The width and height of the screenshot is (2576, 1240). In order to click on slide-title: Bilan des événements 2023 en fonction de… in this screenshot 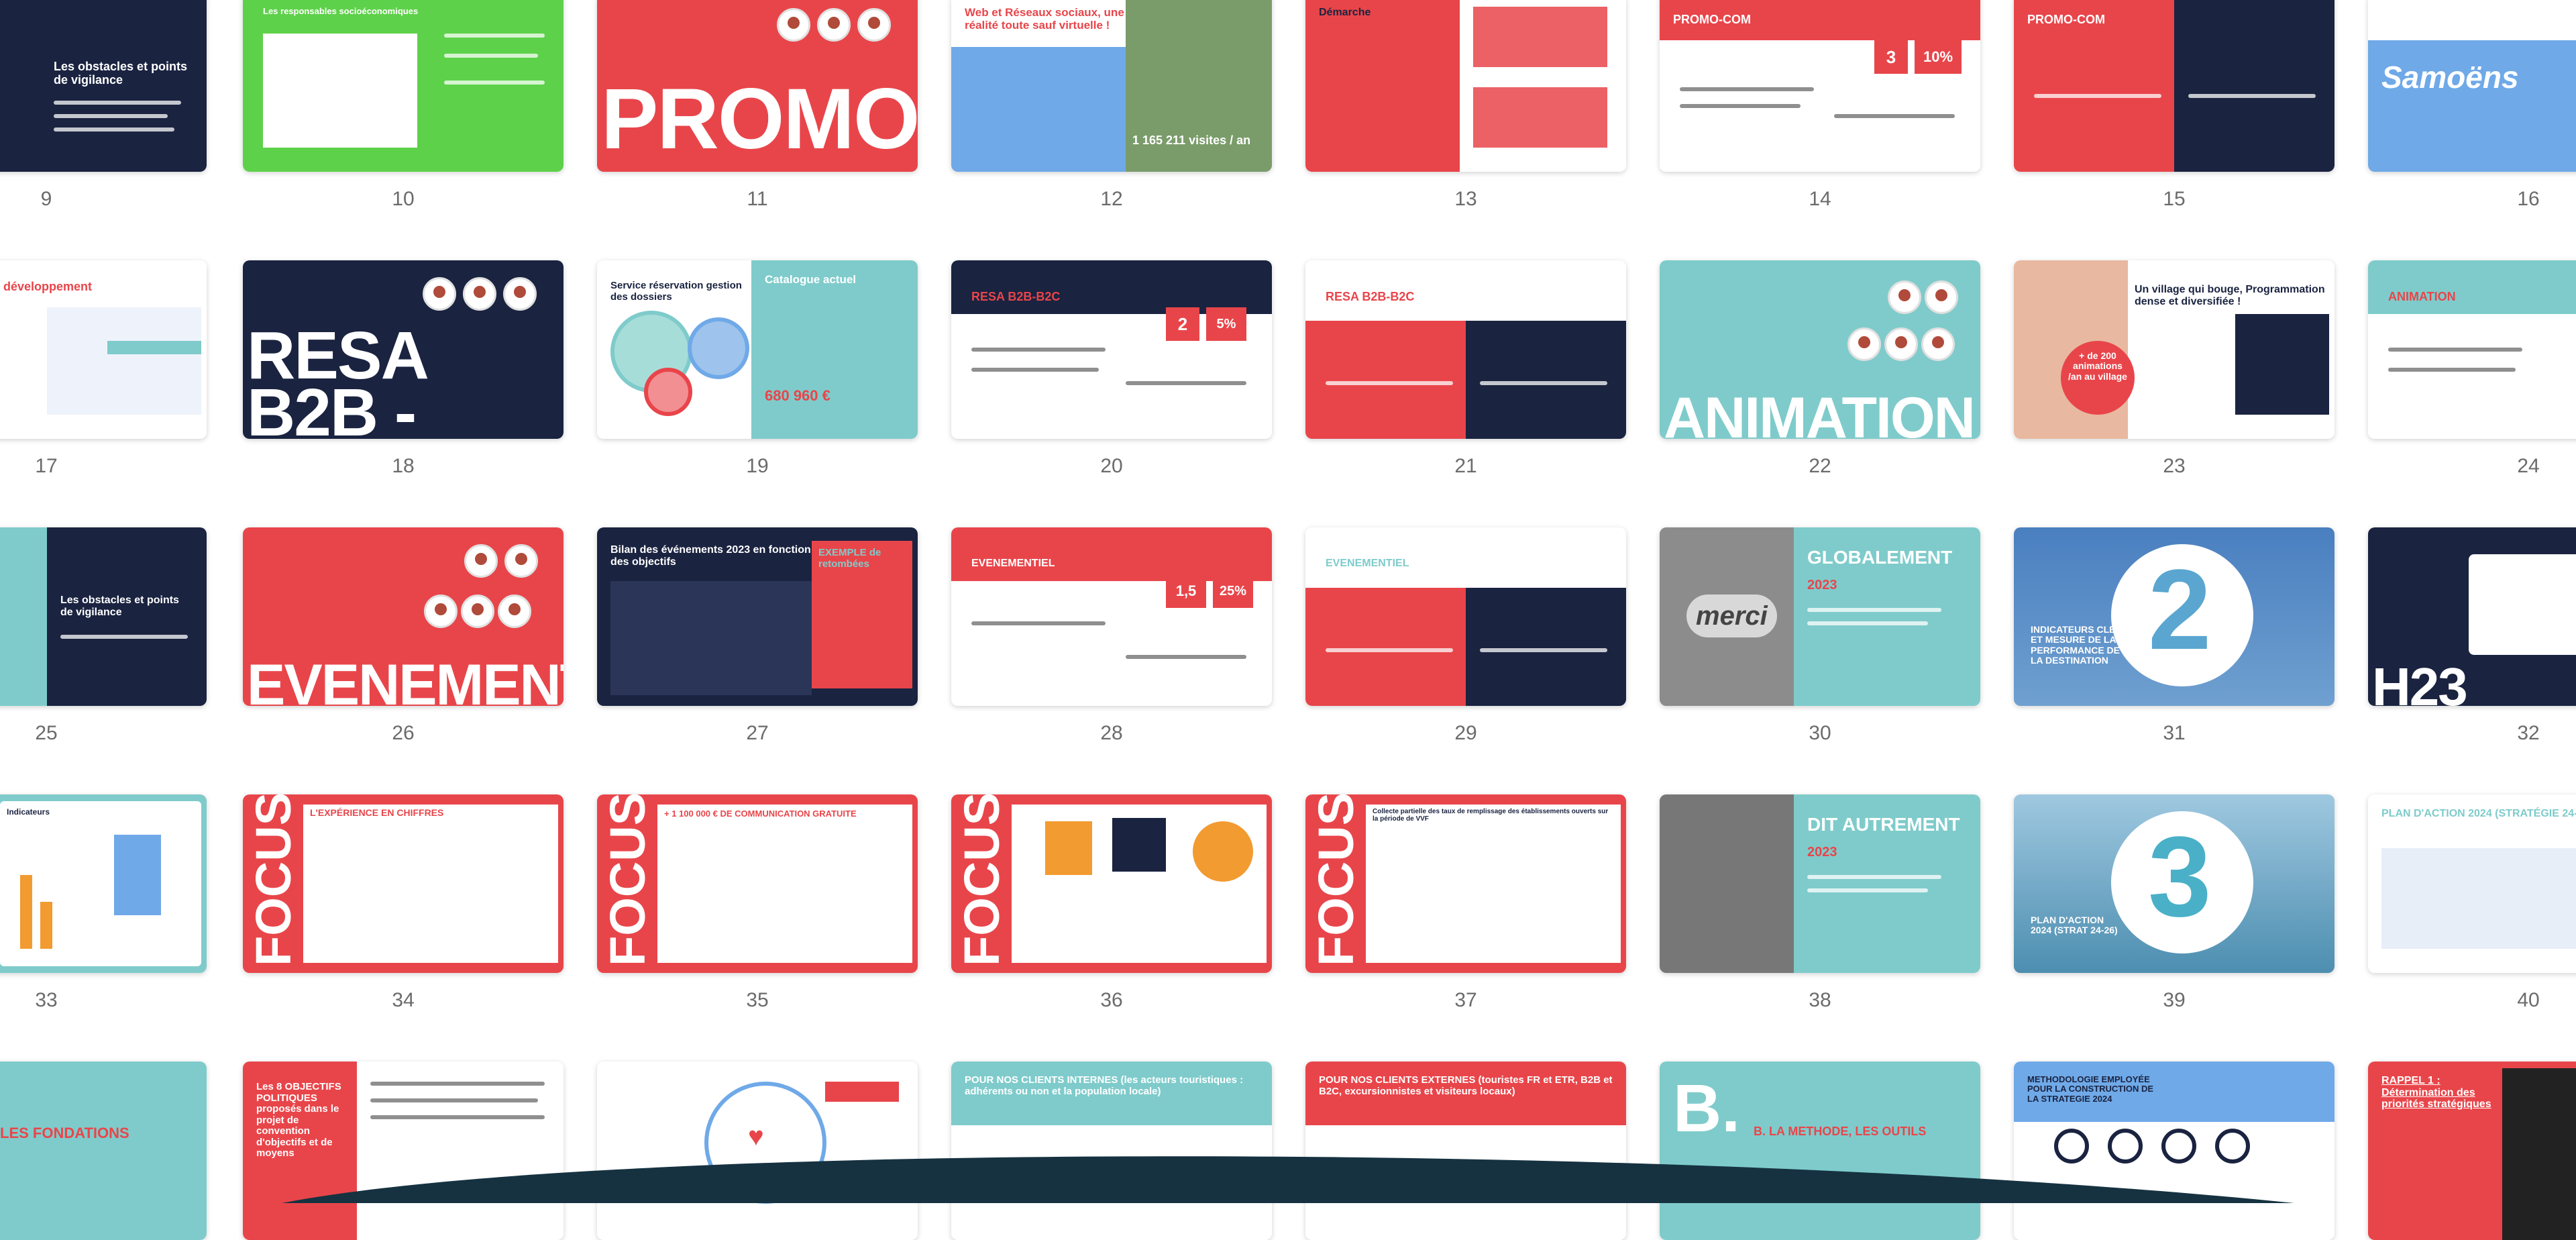, I will do `click(710, 556)`.